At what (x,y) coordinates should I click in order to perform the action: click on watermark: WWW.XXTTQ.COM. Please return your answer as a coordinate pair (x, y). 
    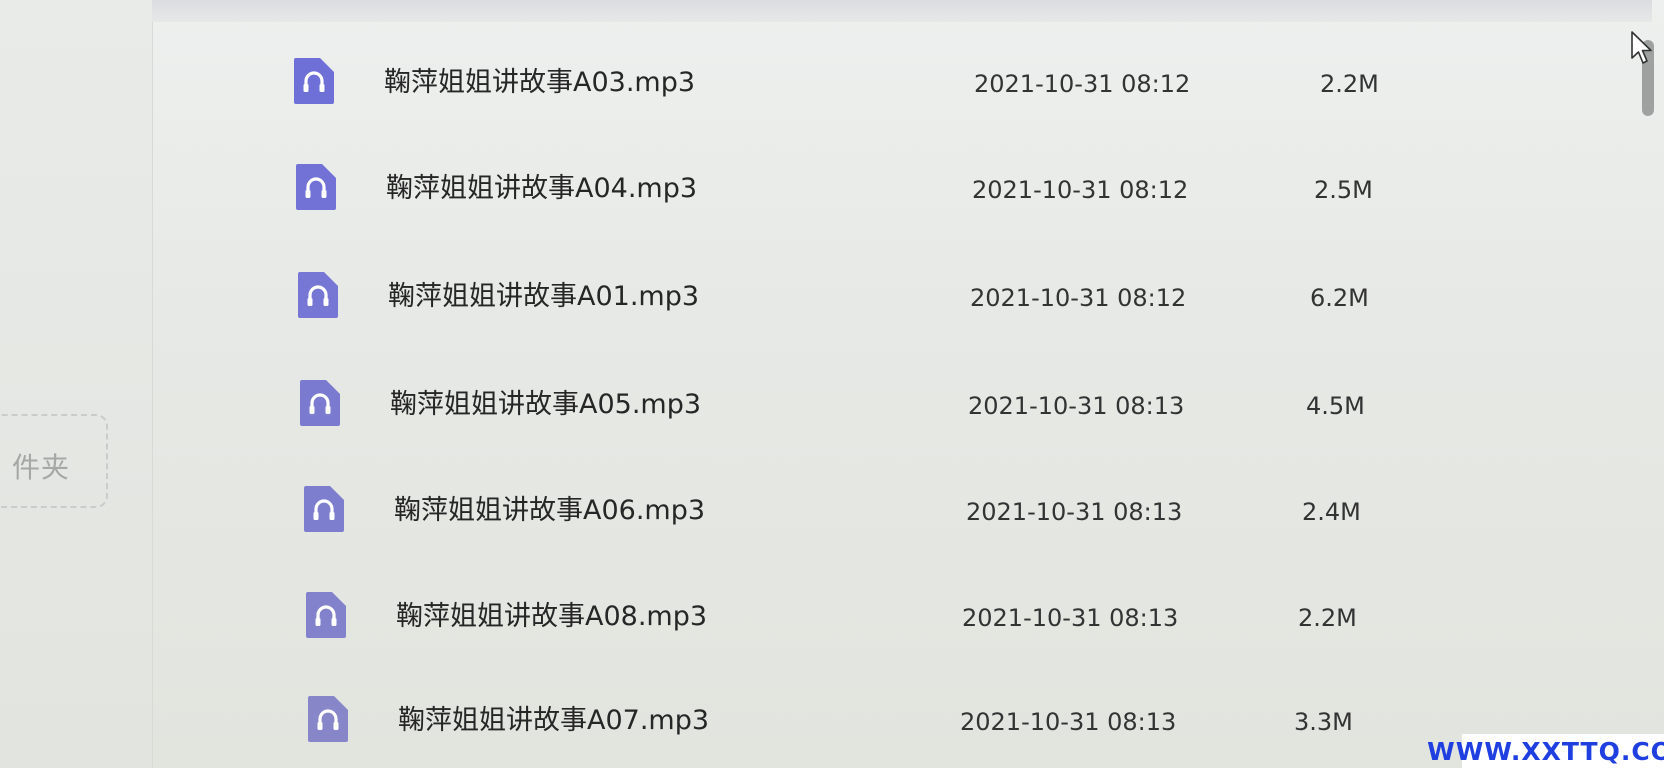
    Looking at the image, I should click on (1545, 751).